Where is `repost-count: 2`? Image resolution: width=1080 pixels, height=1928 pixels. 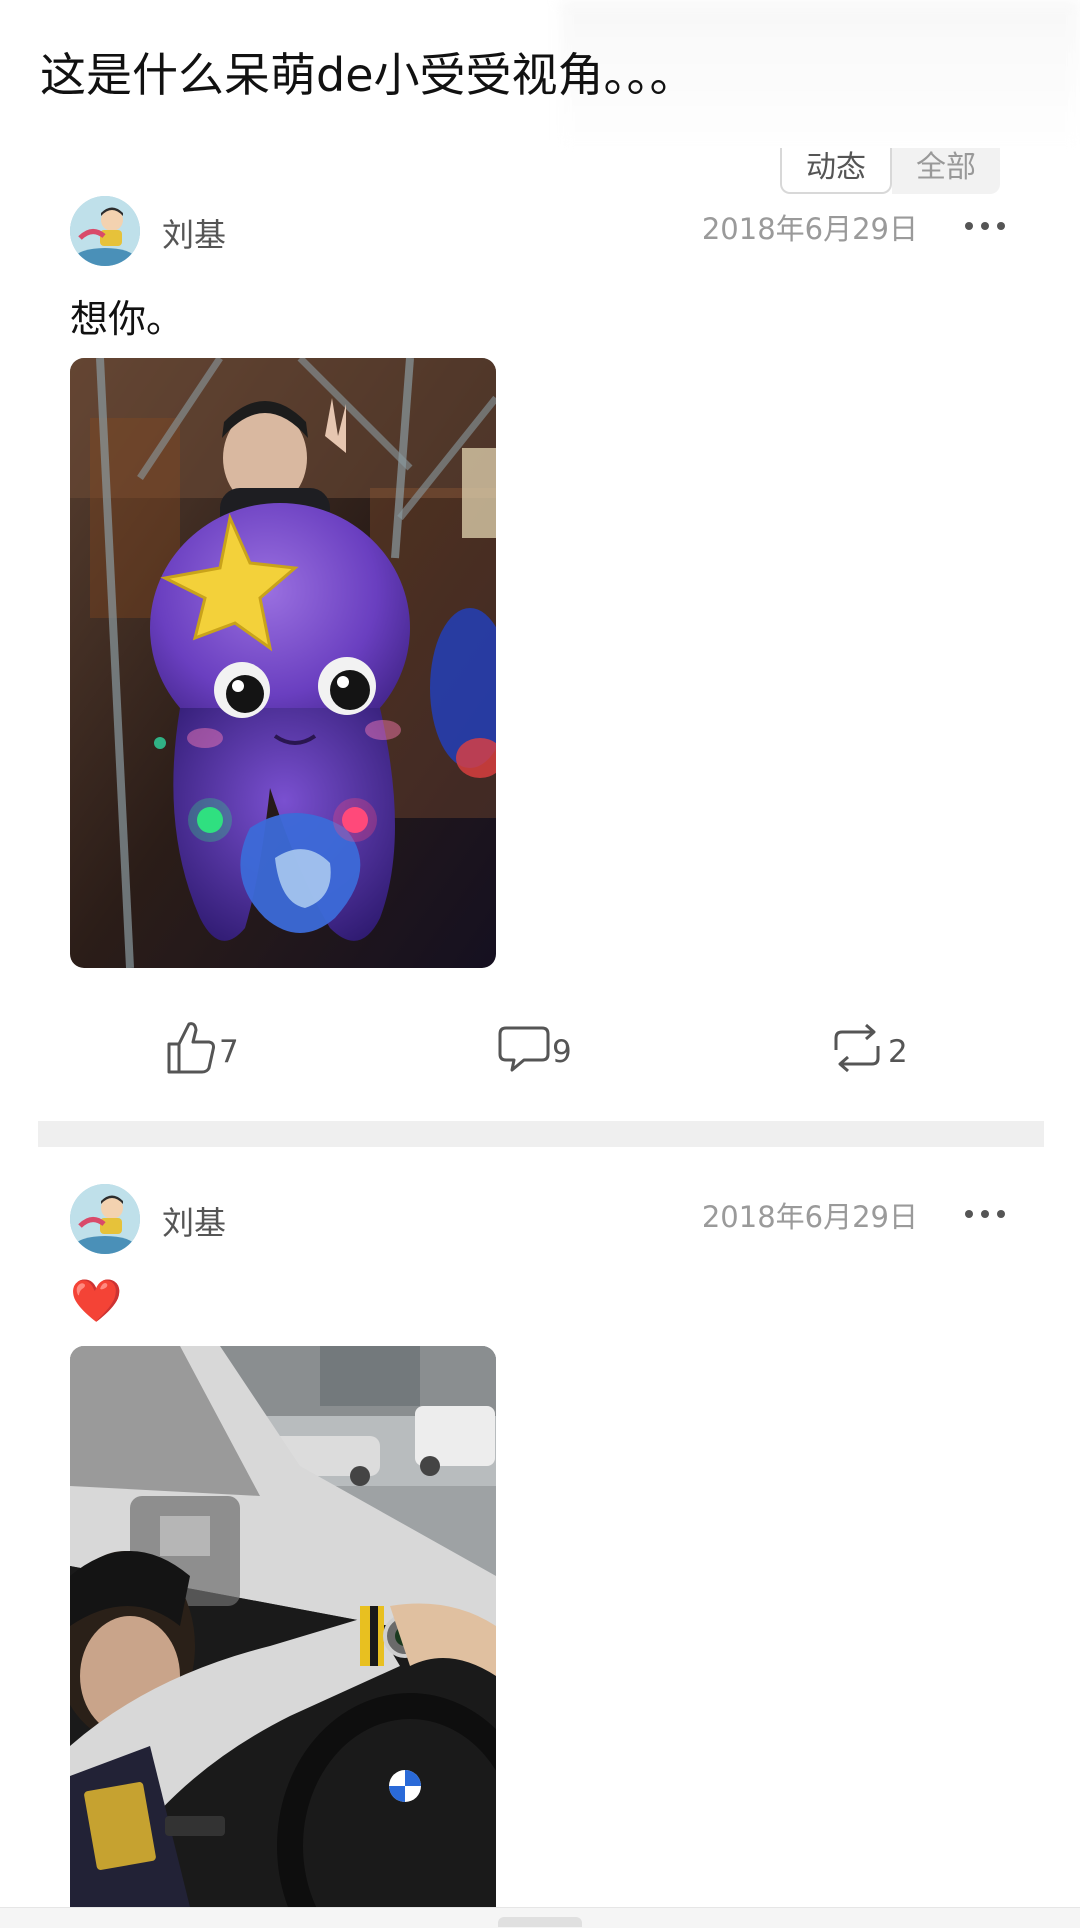 repost-count: 2 is located at coordinates (898, 1052).